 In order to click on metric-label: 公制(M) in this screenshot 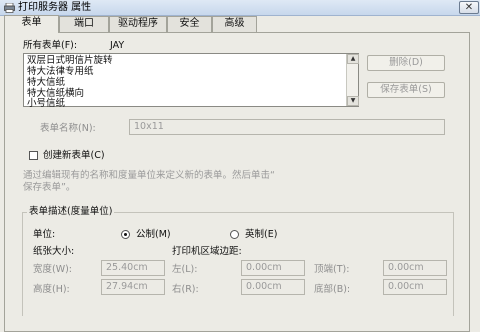, I will do `click(153, 235)`.